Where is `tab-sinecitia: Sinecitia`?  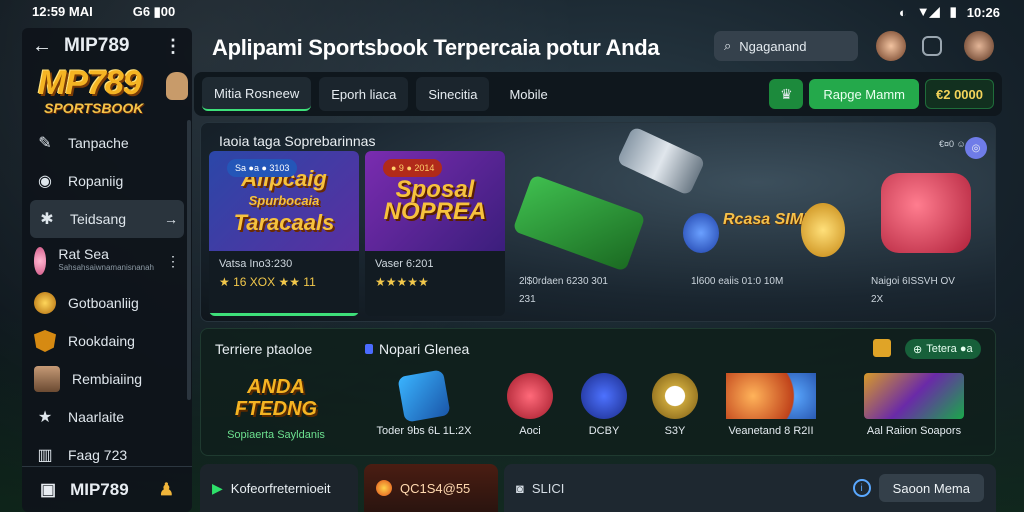 tab-sinecitia: Sinecitia is located at coordinates (453, 94).